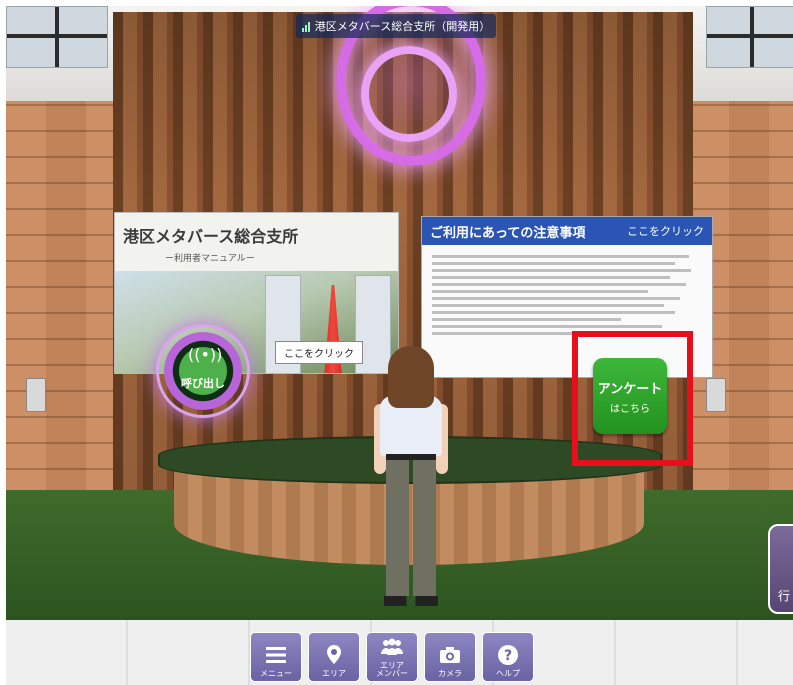  What do you see at coordinates (450, 673) in the screenshot?
I see `camera-button-label: カメラ` at bounding box center [450, 673].